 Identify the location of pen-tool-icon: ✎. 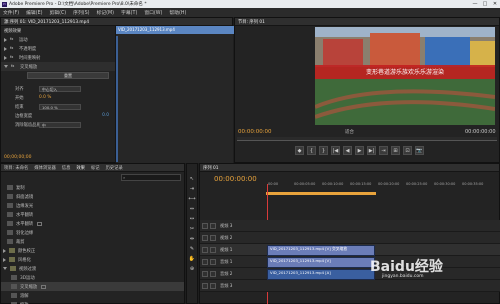
(192, 248).